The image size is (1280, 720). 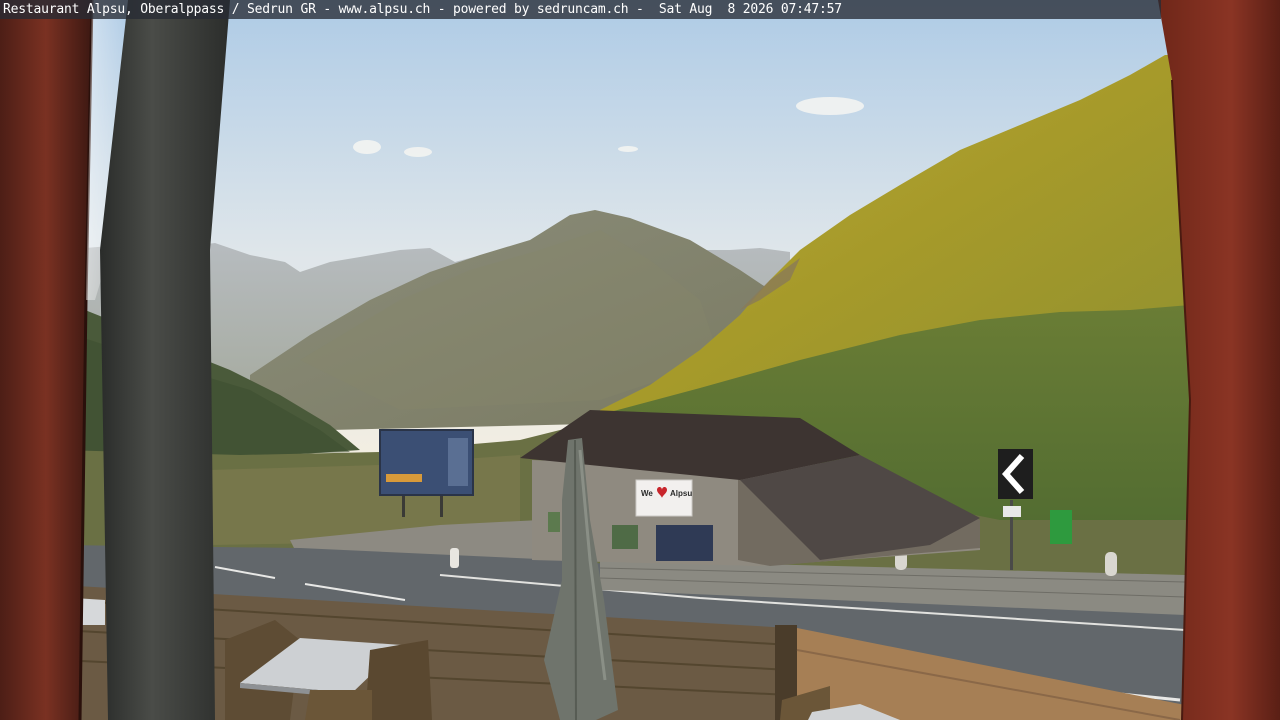 What do you see at coordinates (46, 360) in the screenshot?
I see `window-frame-left` at bounding box center [46, 360].